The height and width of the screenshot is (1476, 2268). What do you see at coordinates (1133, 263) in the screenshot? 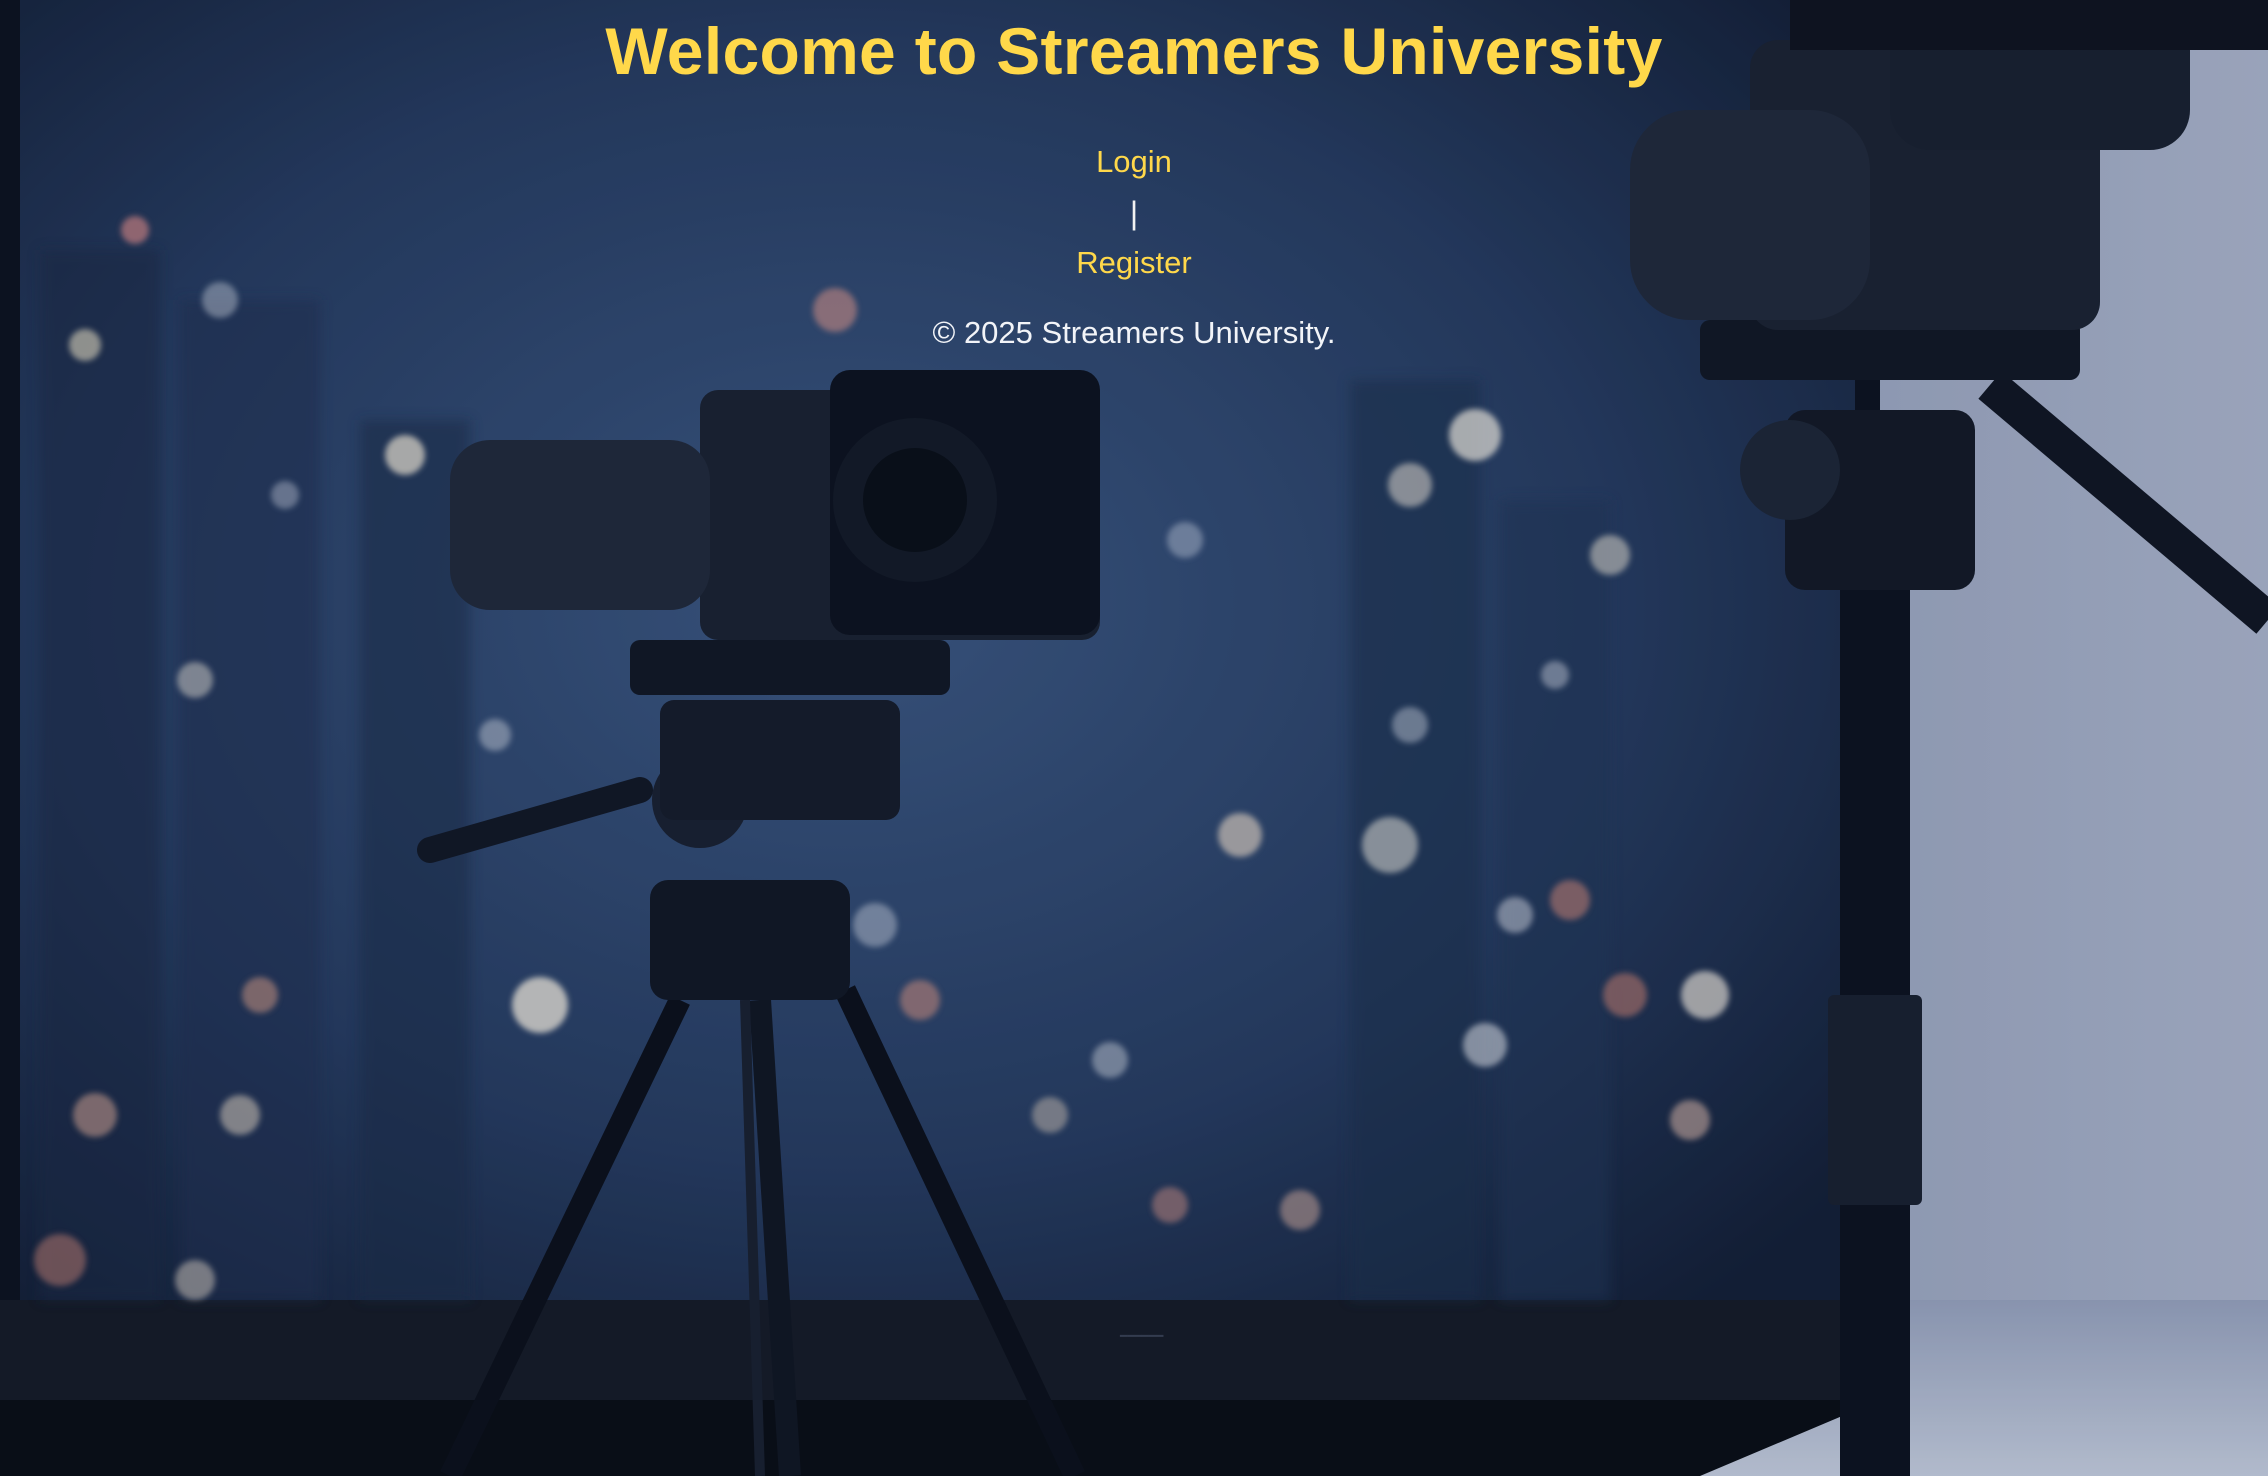
I see `register-link: Register` at bounding box center [1133, 263].